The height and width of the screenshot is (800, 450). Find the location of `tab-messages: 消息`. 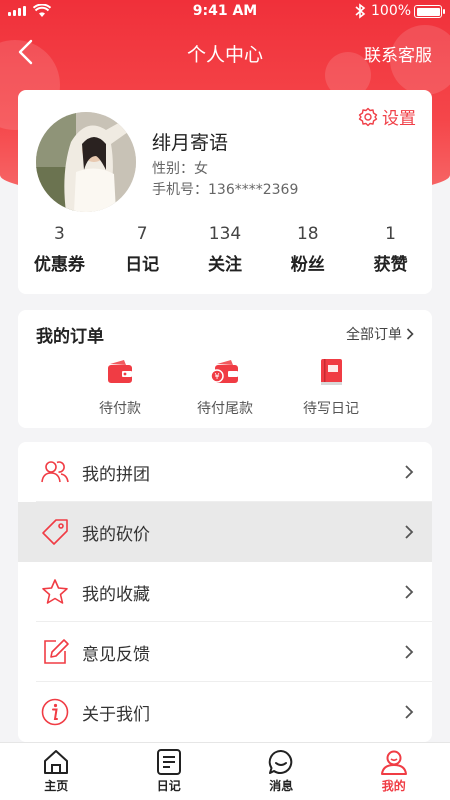

tab-messages: 消息 is located at coordinates (281, 771).